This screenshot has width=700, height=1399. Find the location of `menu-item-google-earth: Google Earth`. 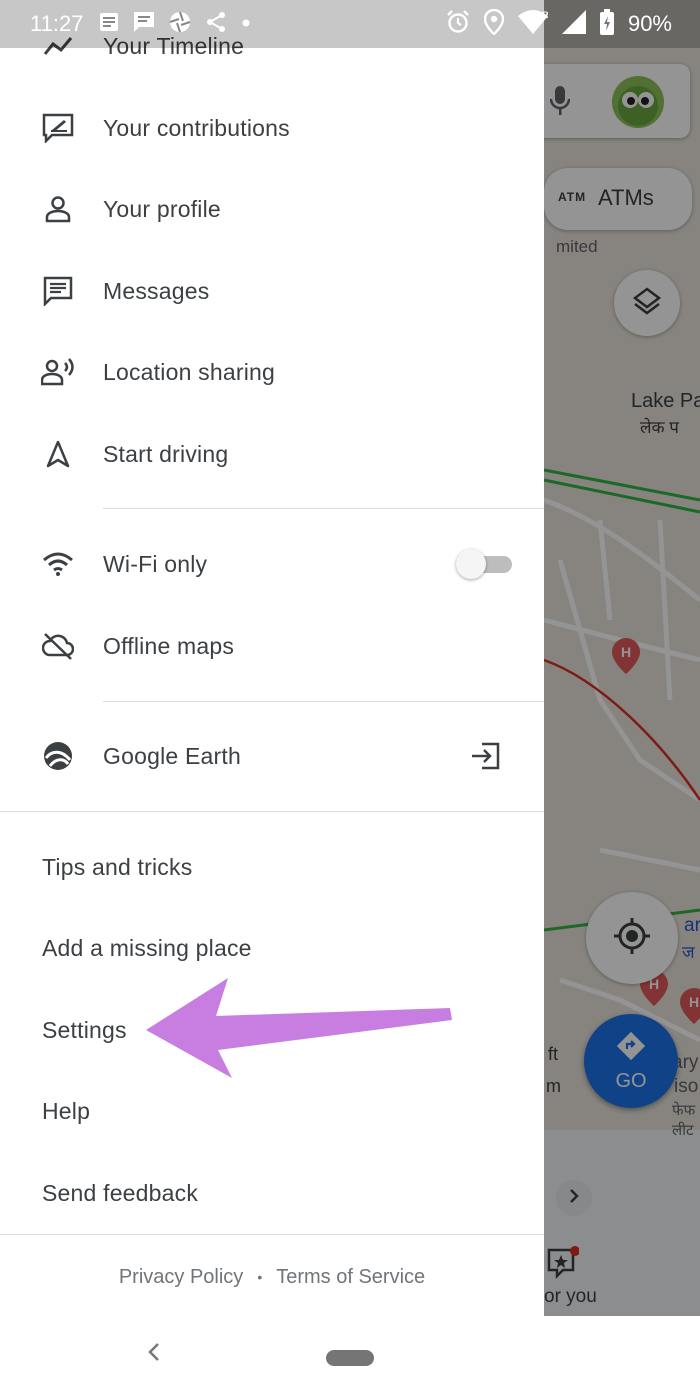

menu-item-google-earth: Google Earth is located at coordinates (272, 756).